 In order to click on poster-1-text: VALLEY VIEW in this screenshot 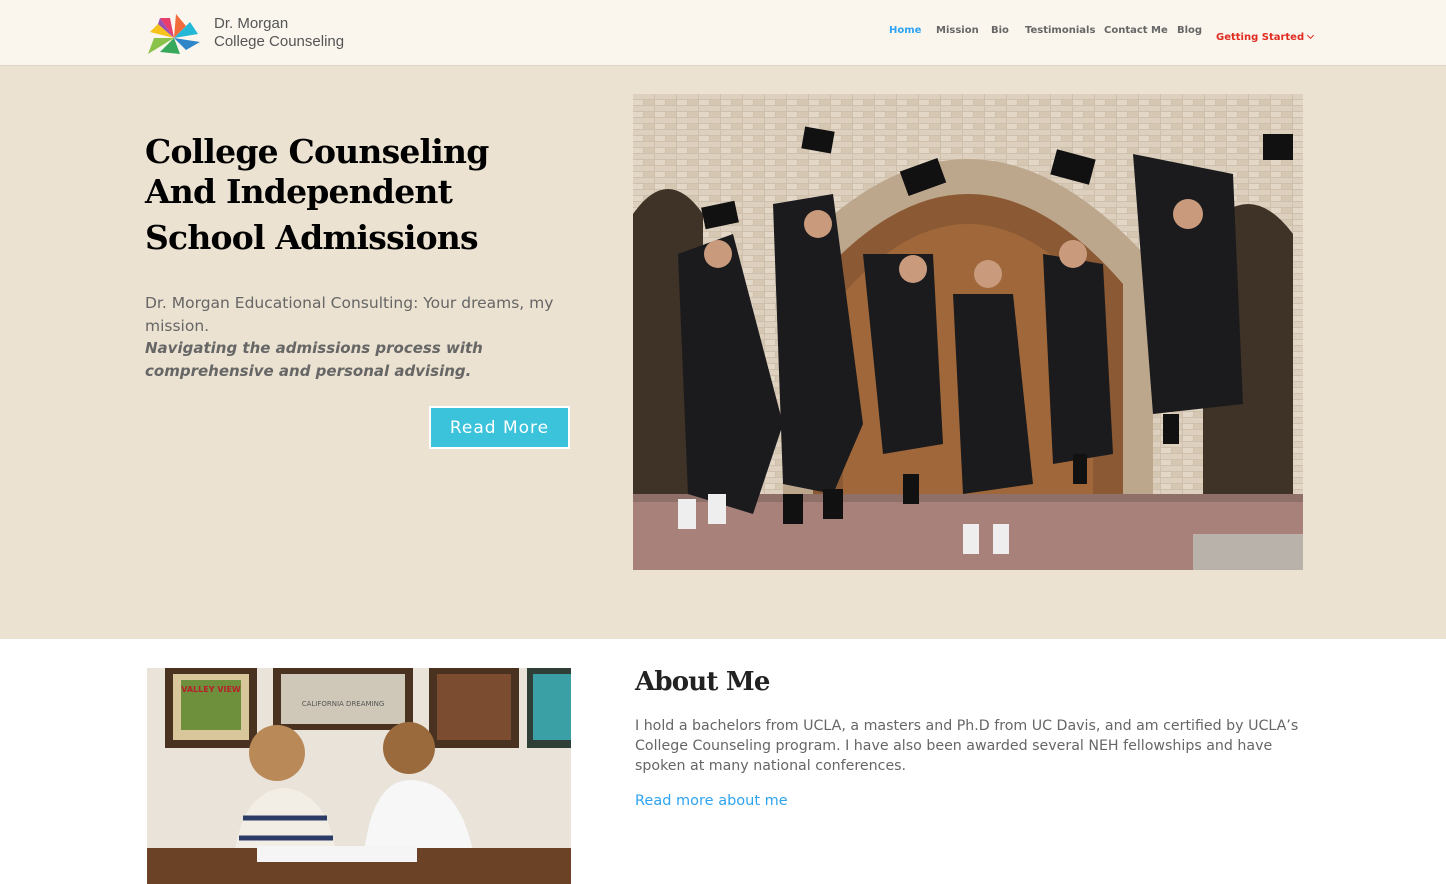, I will do `click(211, 689)`.